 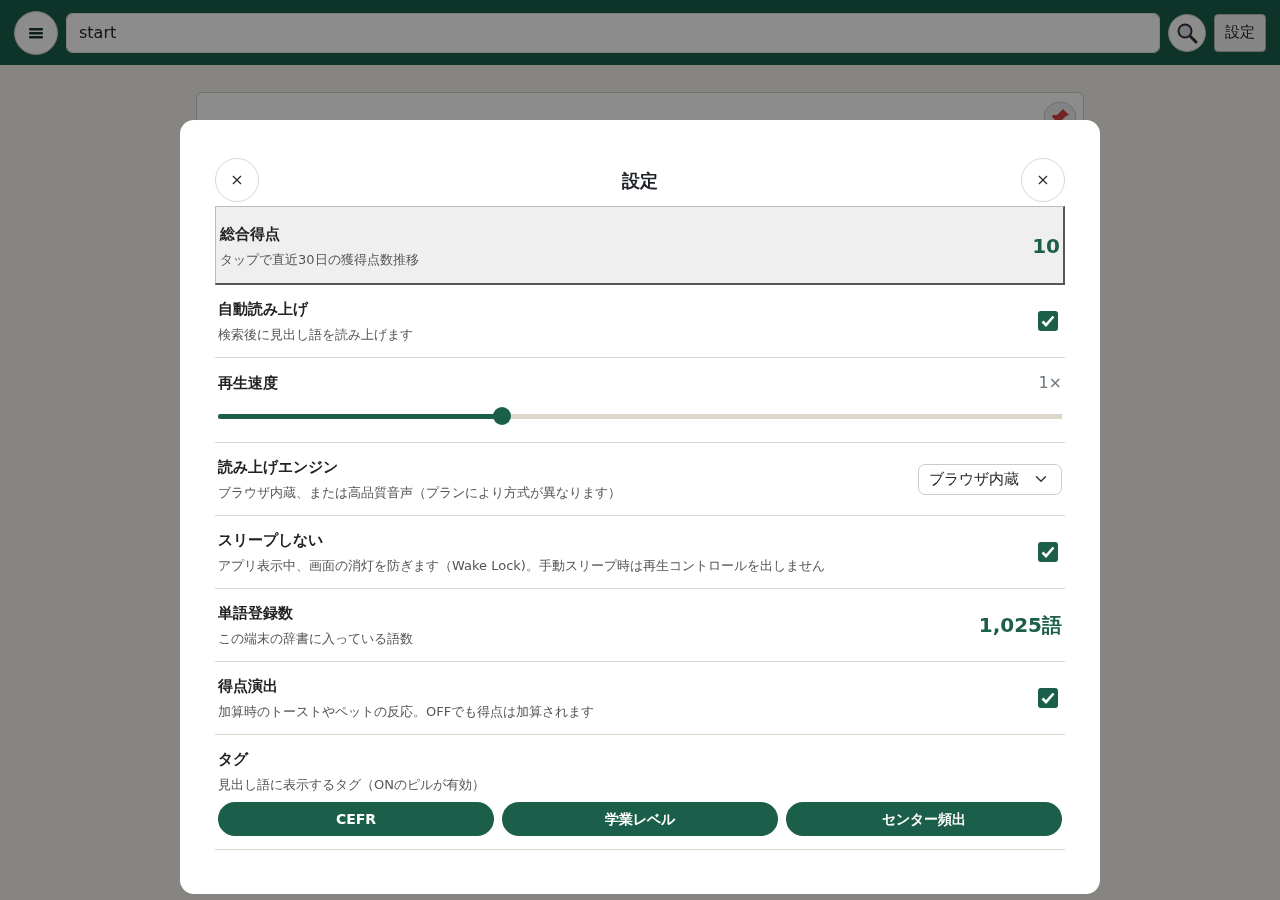 What do you see at coordinates (1046, 246) in the screenshot?
I see `score-value: 10` at bounding box center [1046, 246].